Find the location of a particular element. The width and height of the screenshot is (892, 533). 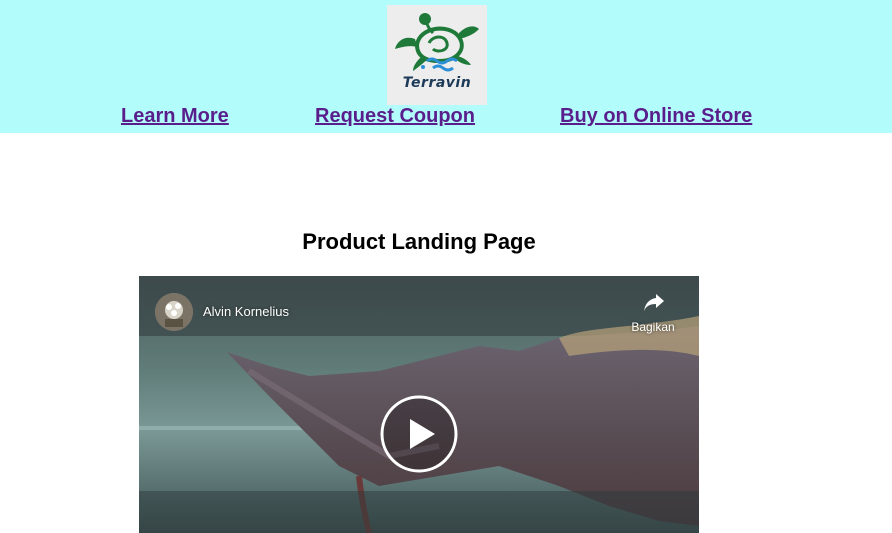

play-button is located at coordinates (419, 434).